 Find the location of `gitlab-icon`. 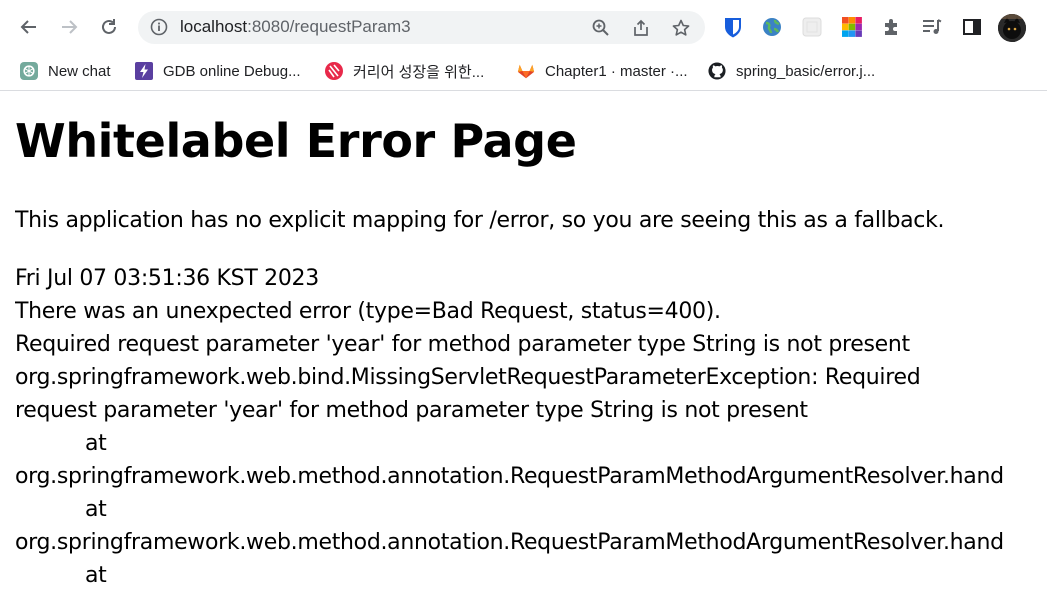

gitlab-icon is located at coordinates (526, 71).